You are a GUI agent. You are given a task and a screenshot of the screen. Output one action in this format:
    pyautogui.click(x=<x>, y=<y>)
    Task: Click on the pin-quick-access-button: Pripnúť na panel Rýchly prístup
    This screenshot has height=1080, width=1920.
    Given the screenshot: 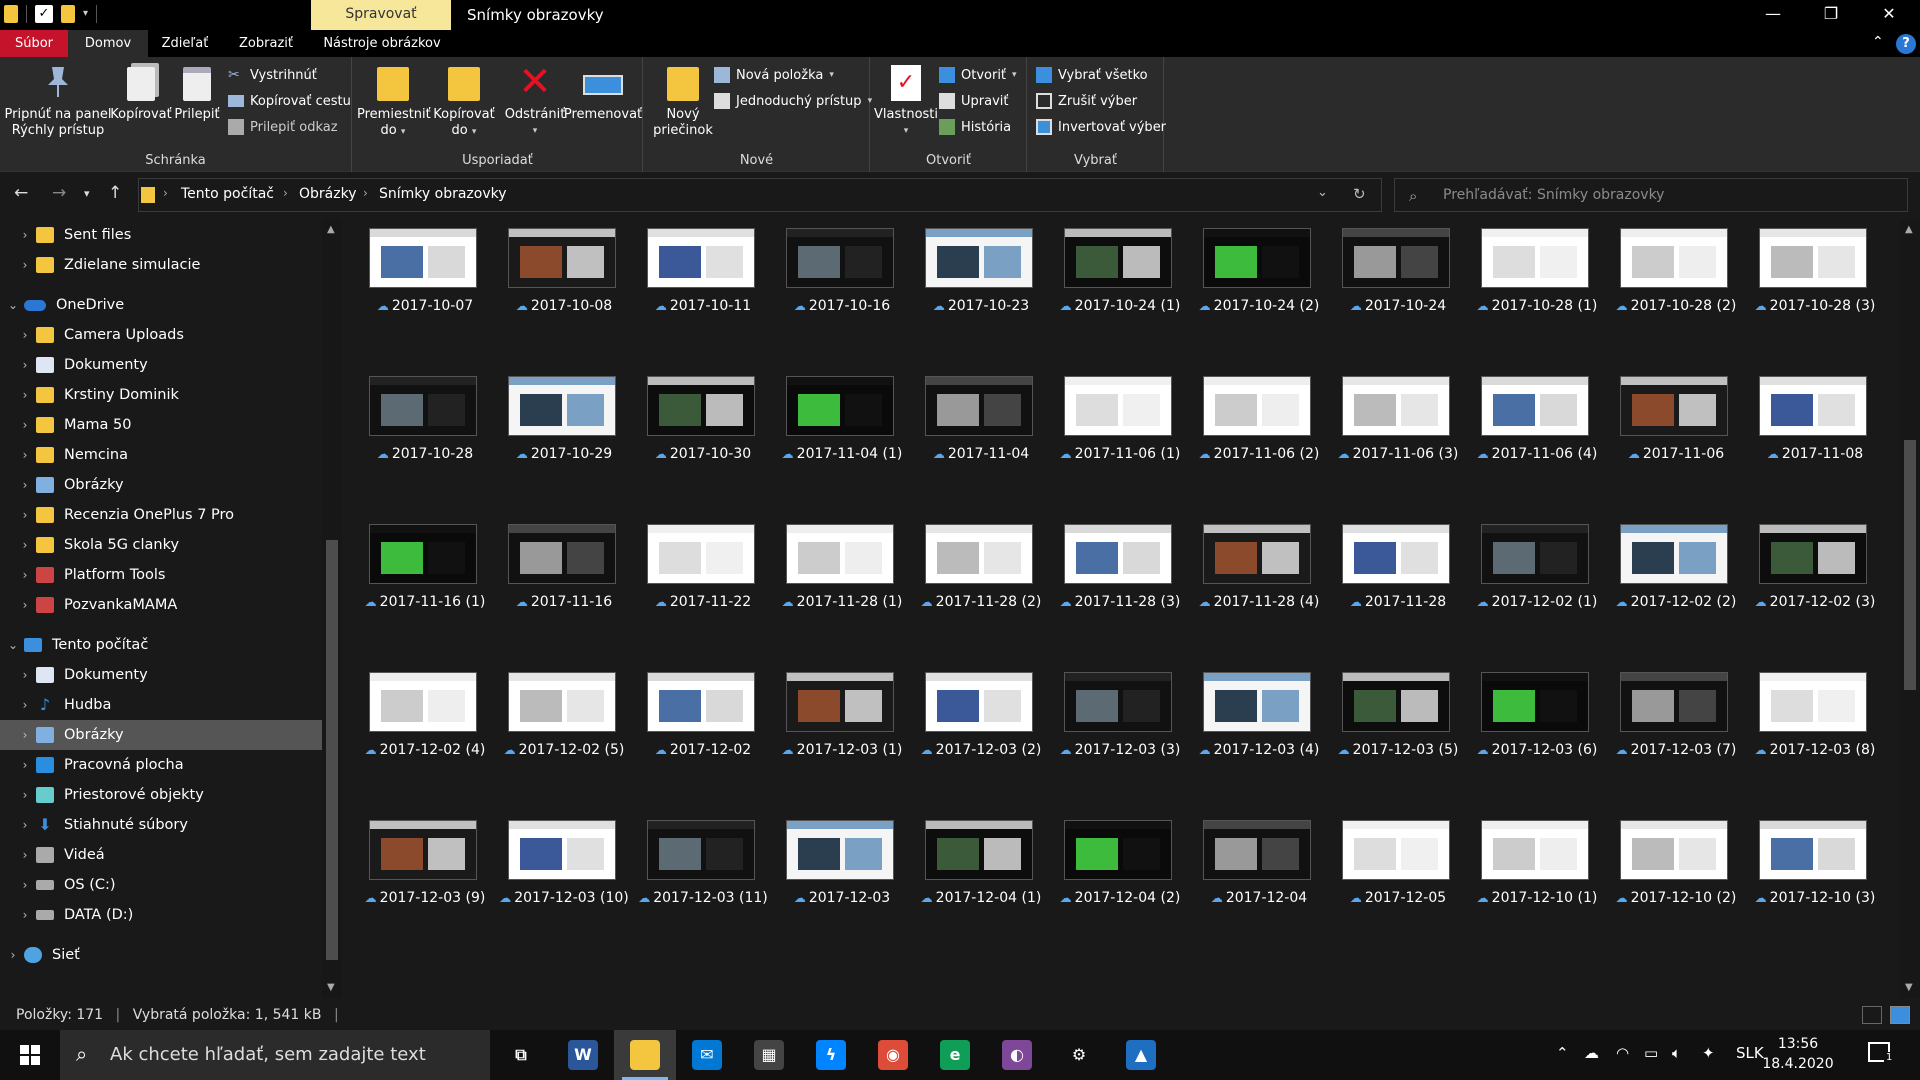 What is the action you would take?
    pyautogui.click(x=58, y=101)
    